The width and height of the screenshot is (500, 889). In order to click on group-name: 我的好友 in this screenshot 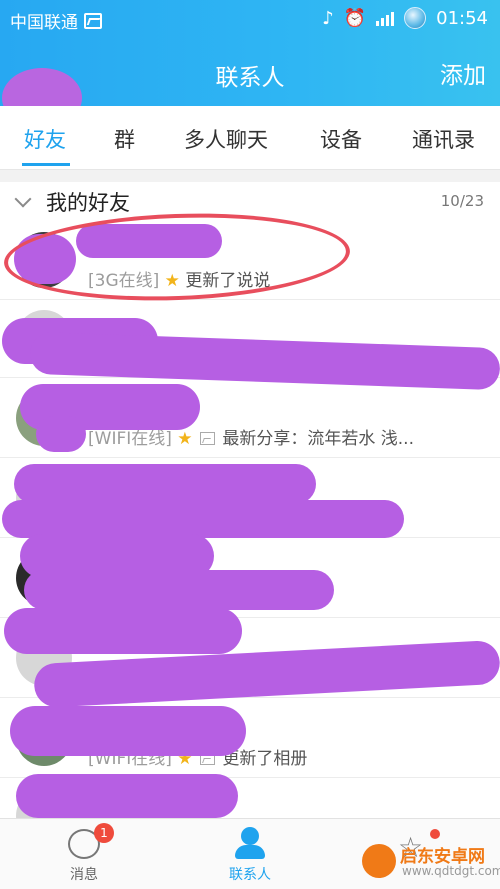, I will do `click(88, 203)`.